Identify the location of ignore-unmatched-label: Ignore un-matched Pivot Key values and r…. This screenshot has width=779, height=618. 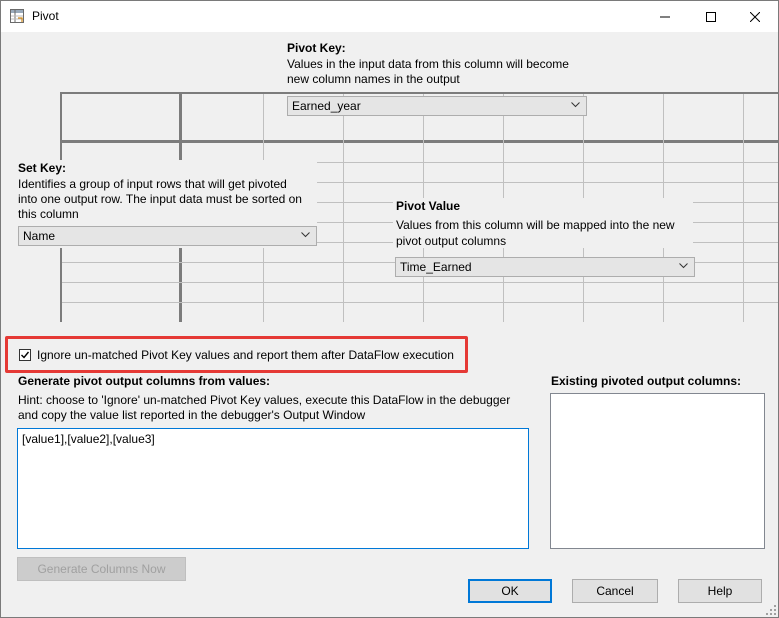
(245, 355).